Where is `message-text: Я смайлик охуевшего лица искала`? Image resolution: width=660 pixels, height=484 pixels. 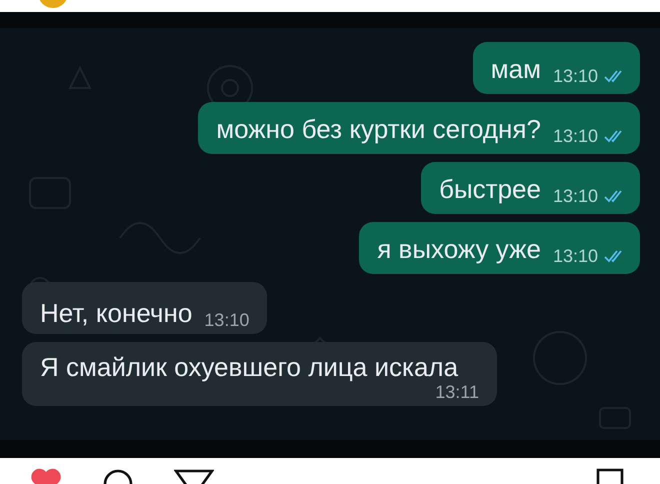 message-text: Я смайлик охуевшего лица искала is located at coordinates (250, 367).